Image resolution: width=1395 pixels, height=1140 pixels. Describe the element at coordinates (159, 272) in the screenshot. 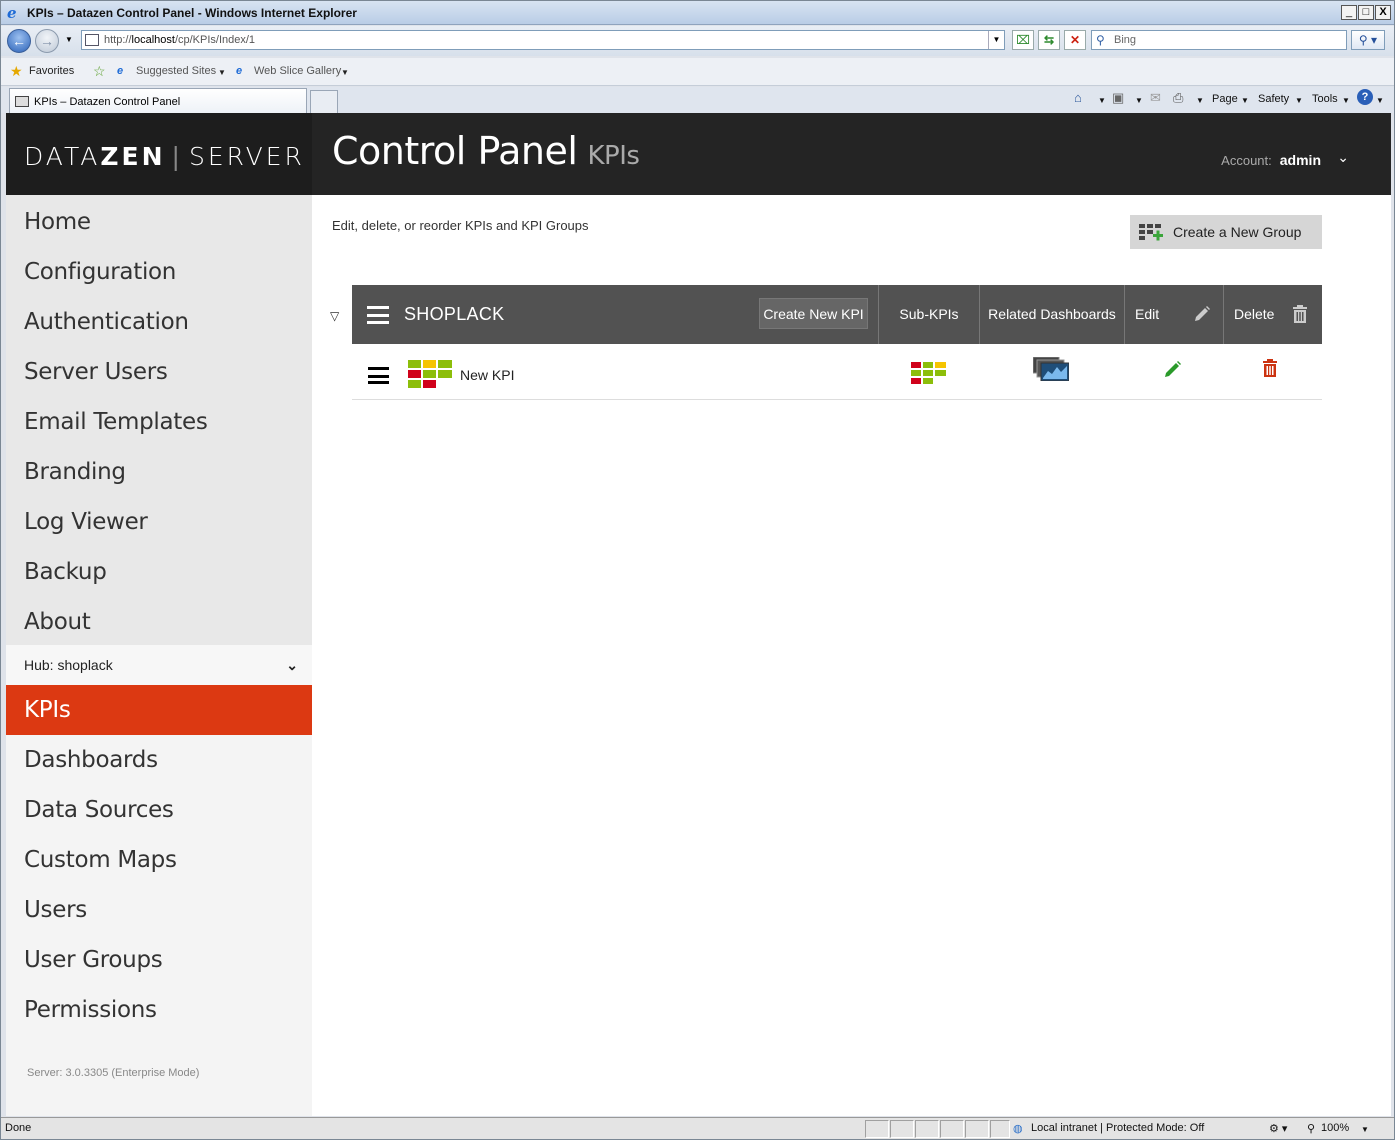

I see `sidebar-item-configuration: Configuration` at that location.